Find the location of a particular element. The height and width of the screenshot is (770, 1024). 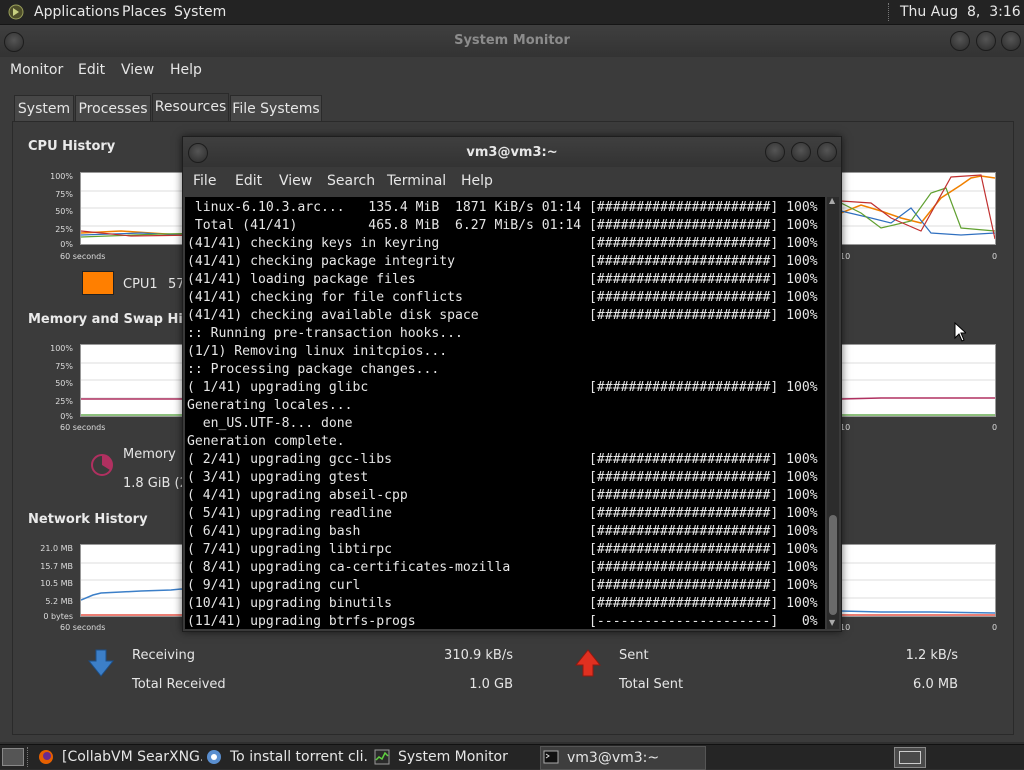

terminal-title-bar: vm3@vm3:~ is located at coordinates (512, 152).